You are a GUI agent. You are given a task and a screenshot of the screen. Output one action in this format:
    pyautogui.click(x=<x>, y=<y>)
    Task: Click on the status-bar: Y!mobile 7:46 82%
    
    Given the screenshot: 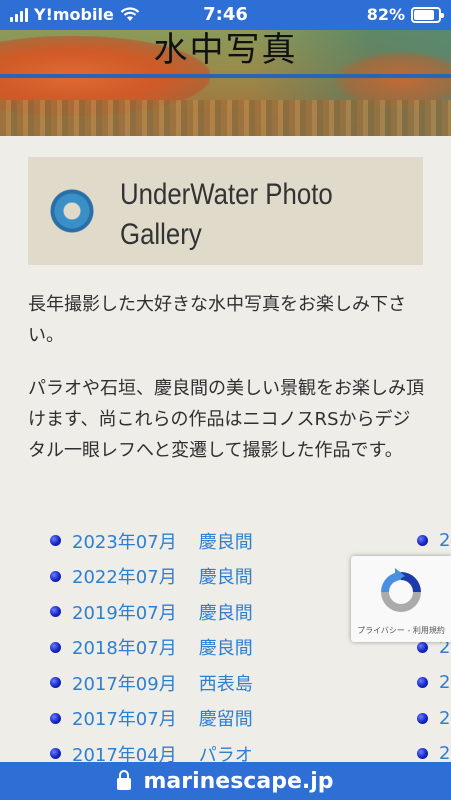 What is the action you would take?
    pyautogui.click(x=225, y=15)
    